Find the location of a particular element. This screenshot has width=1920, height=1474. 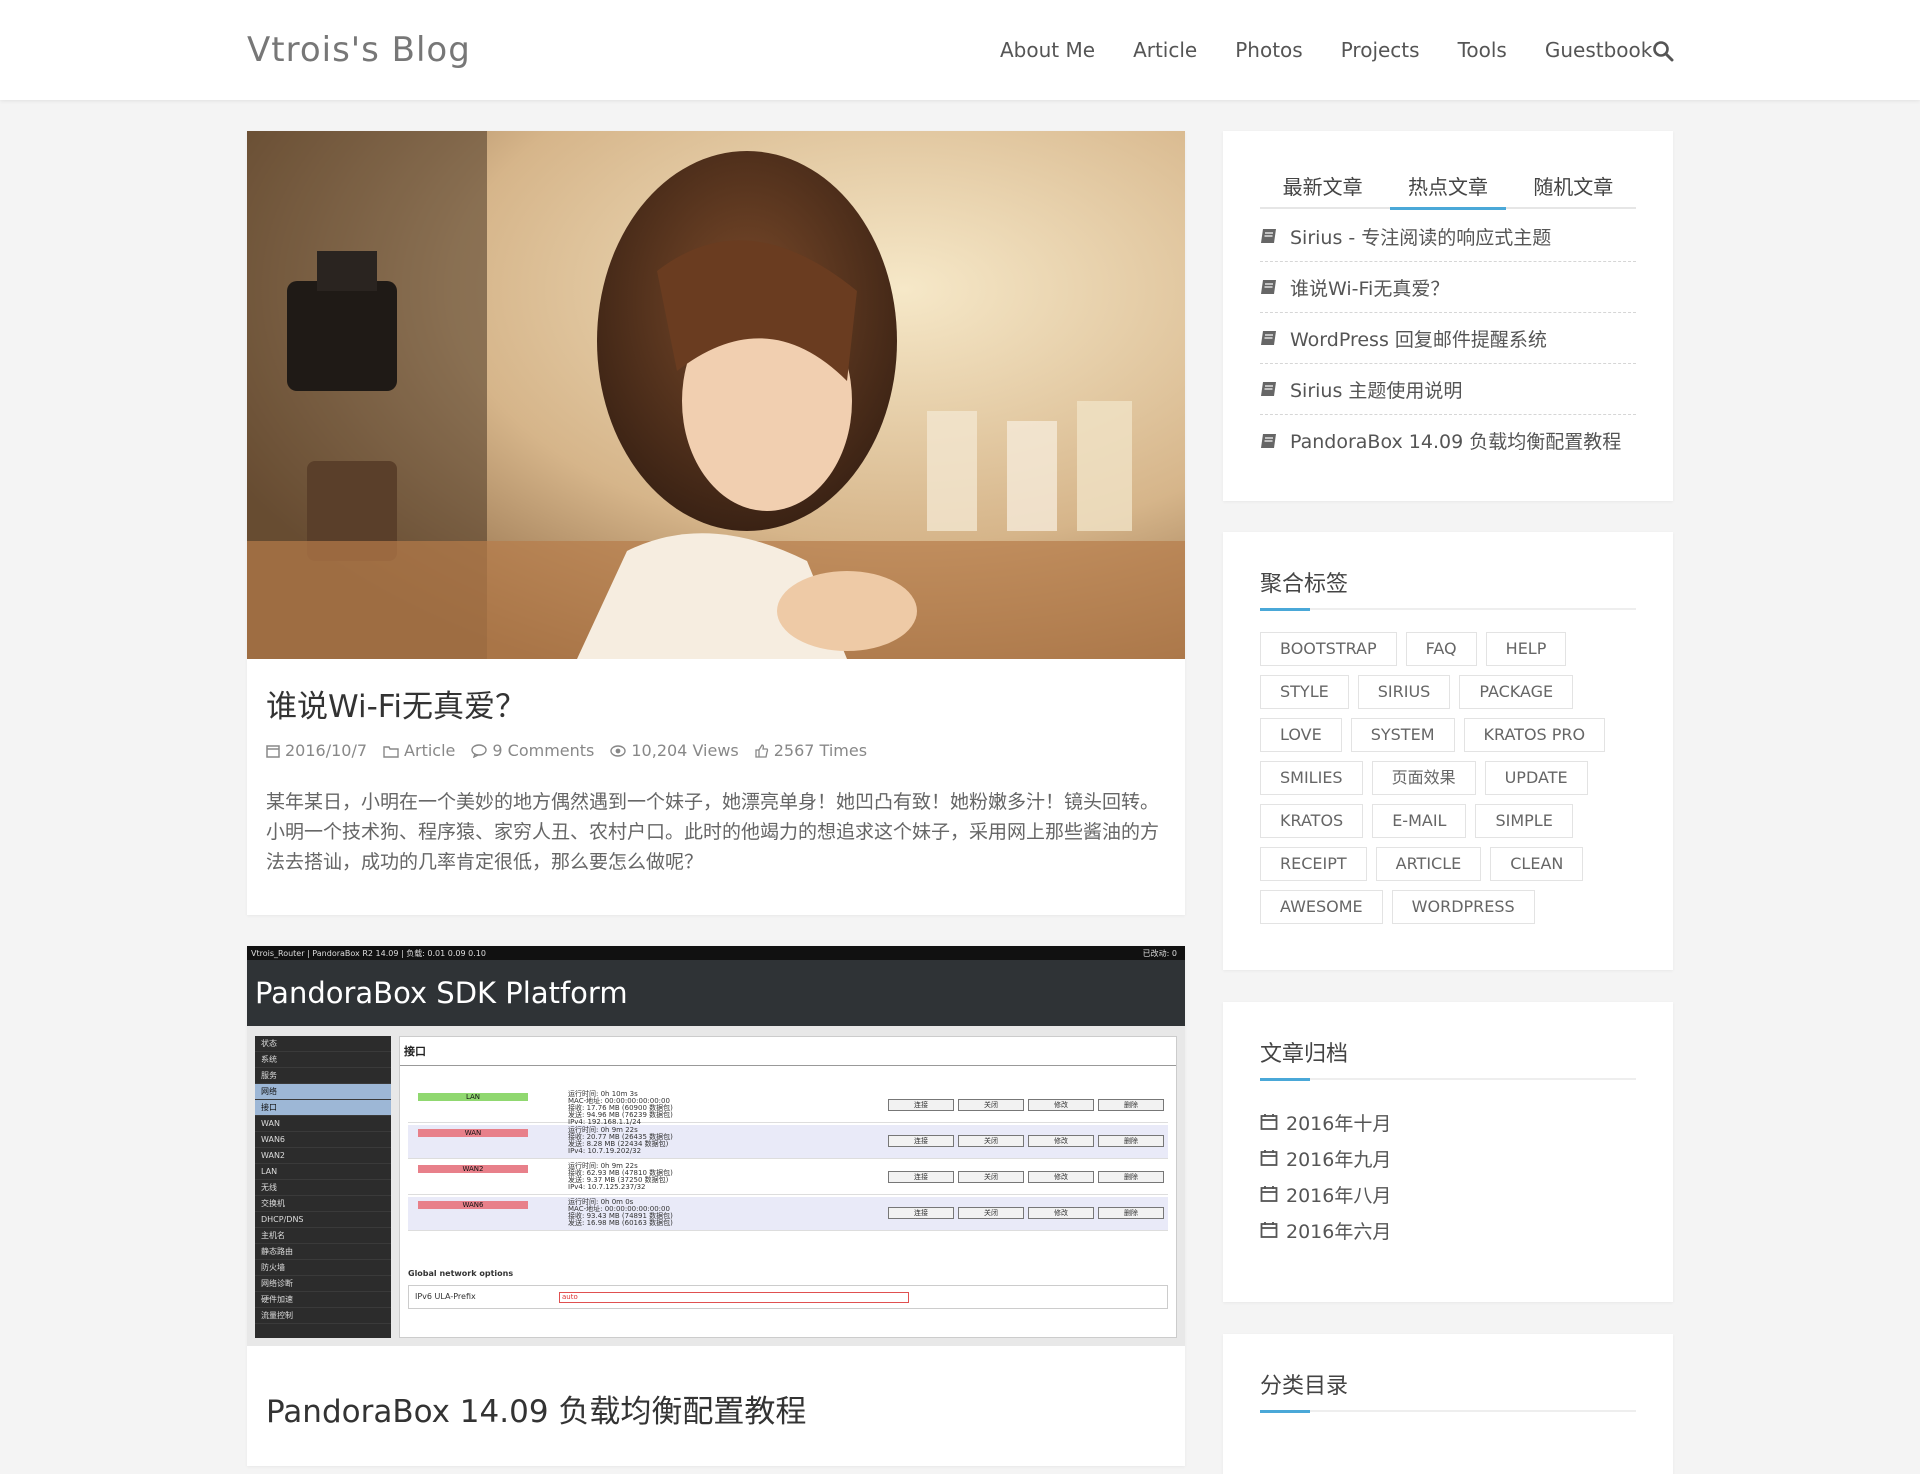

nav-guestbook: Guestbook is located at coordinates (1599, 50).